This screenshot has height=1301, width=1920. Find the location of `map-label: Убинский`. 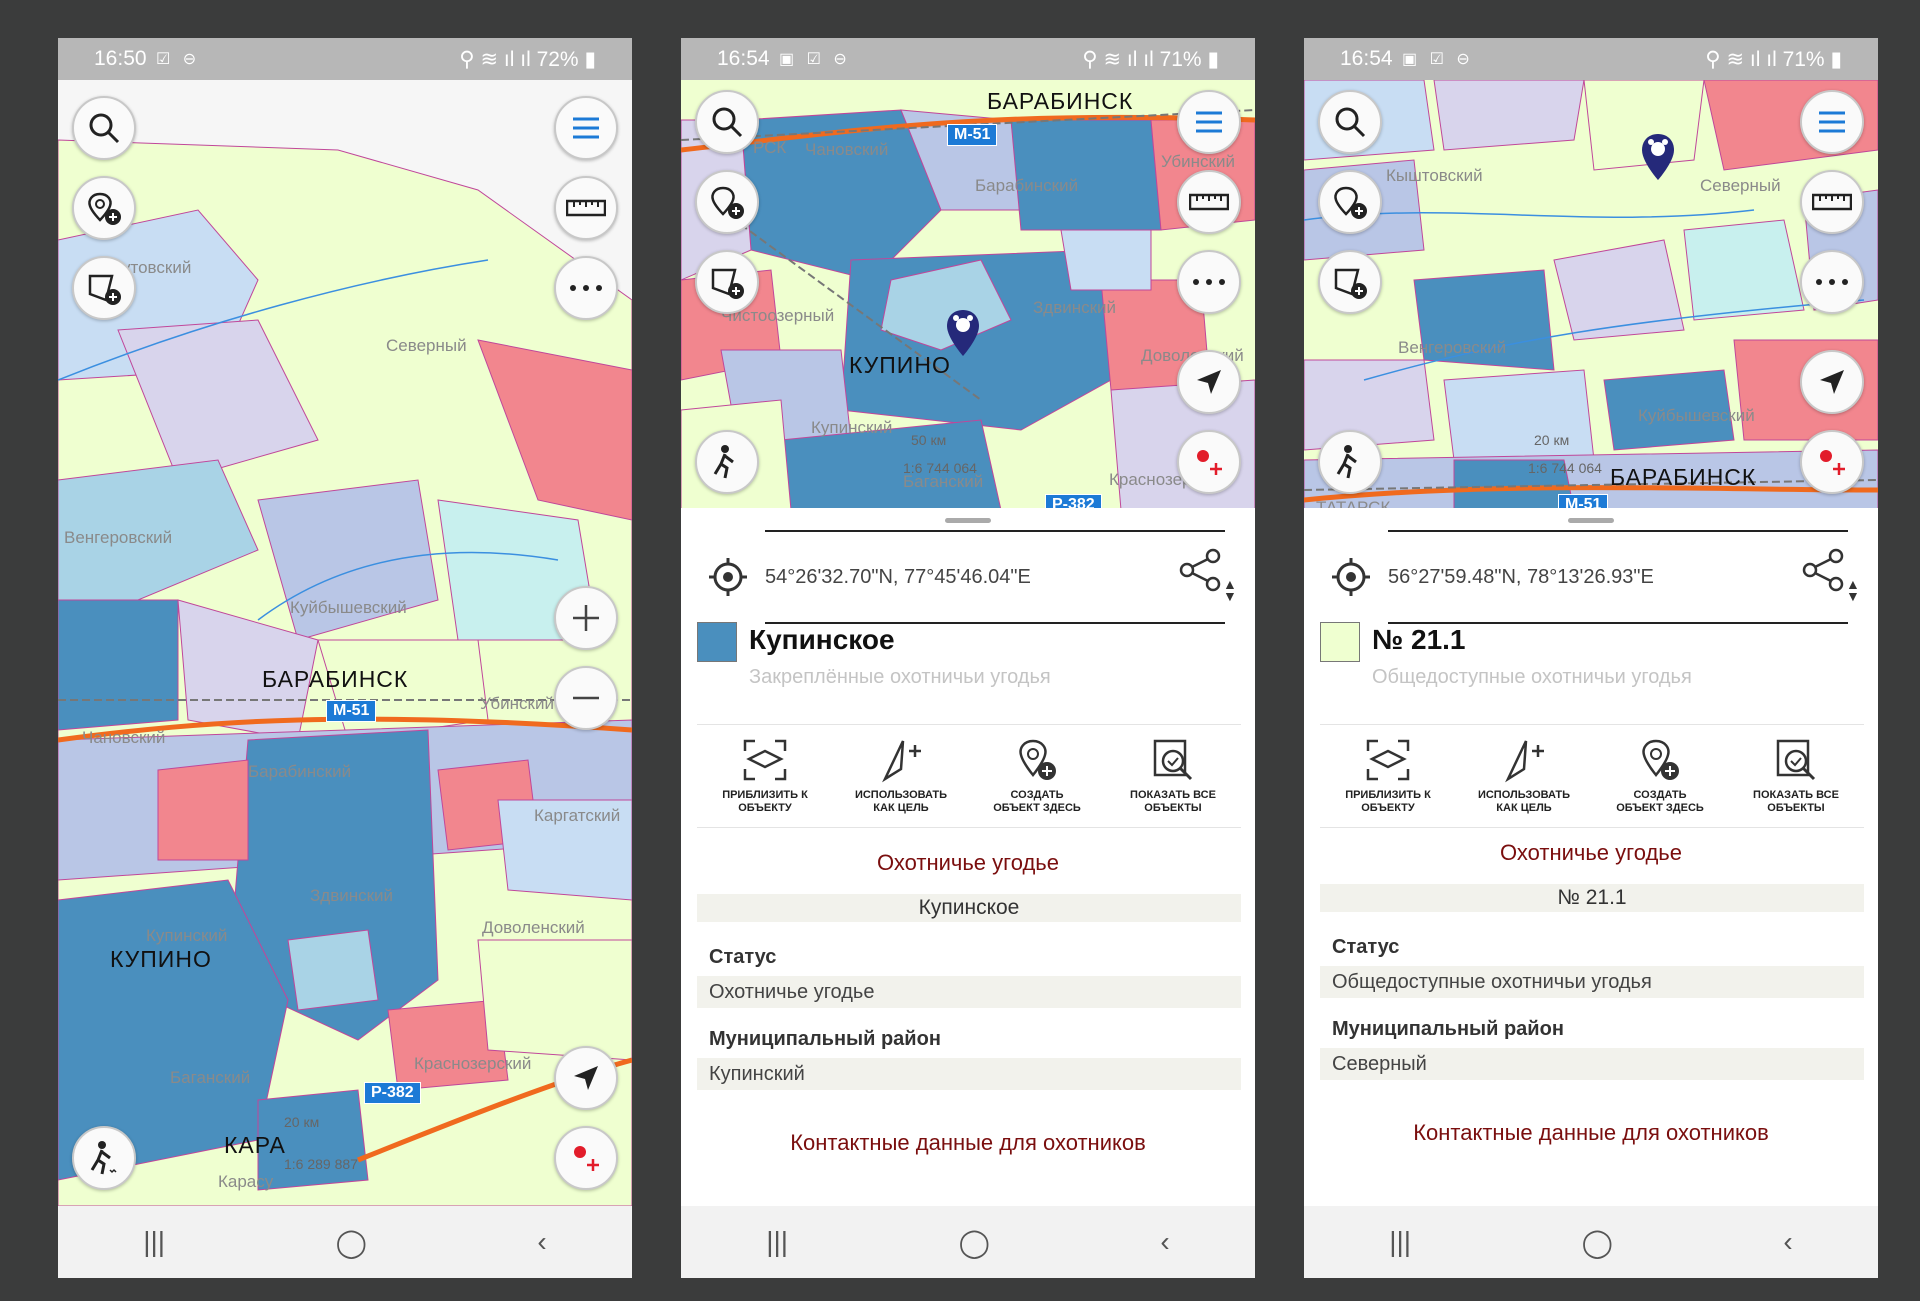

map-label: Убинский is located at coordinates (517, 703).